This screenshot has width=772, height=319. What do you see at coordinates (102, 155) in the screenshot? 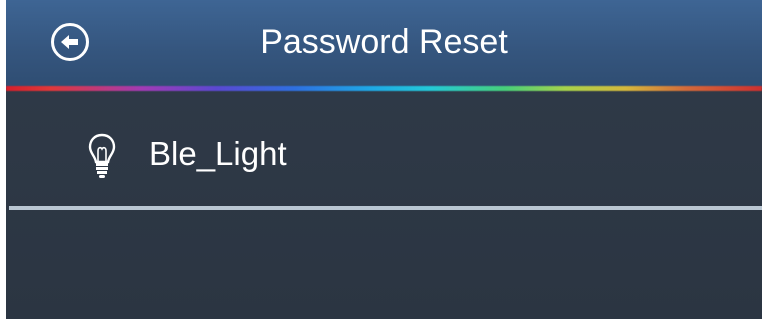
I see `lightbulb-icon` at bounding box center [102, 155].